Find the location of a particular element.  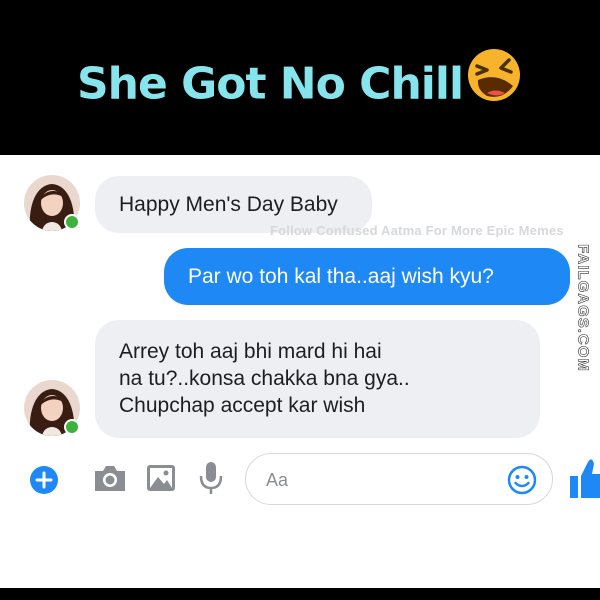

side-watermark-text: FAILGAGS.COM is located at coordinates (583, 307).